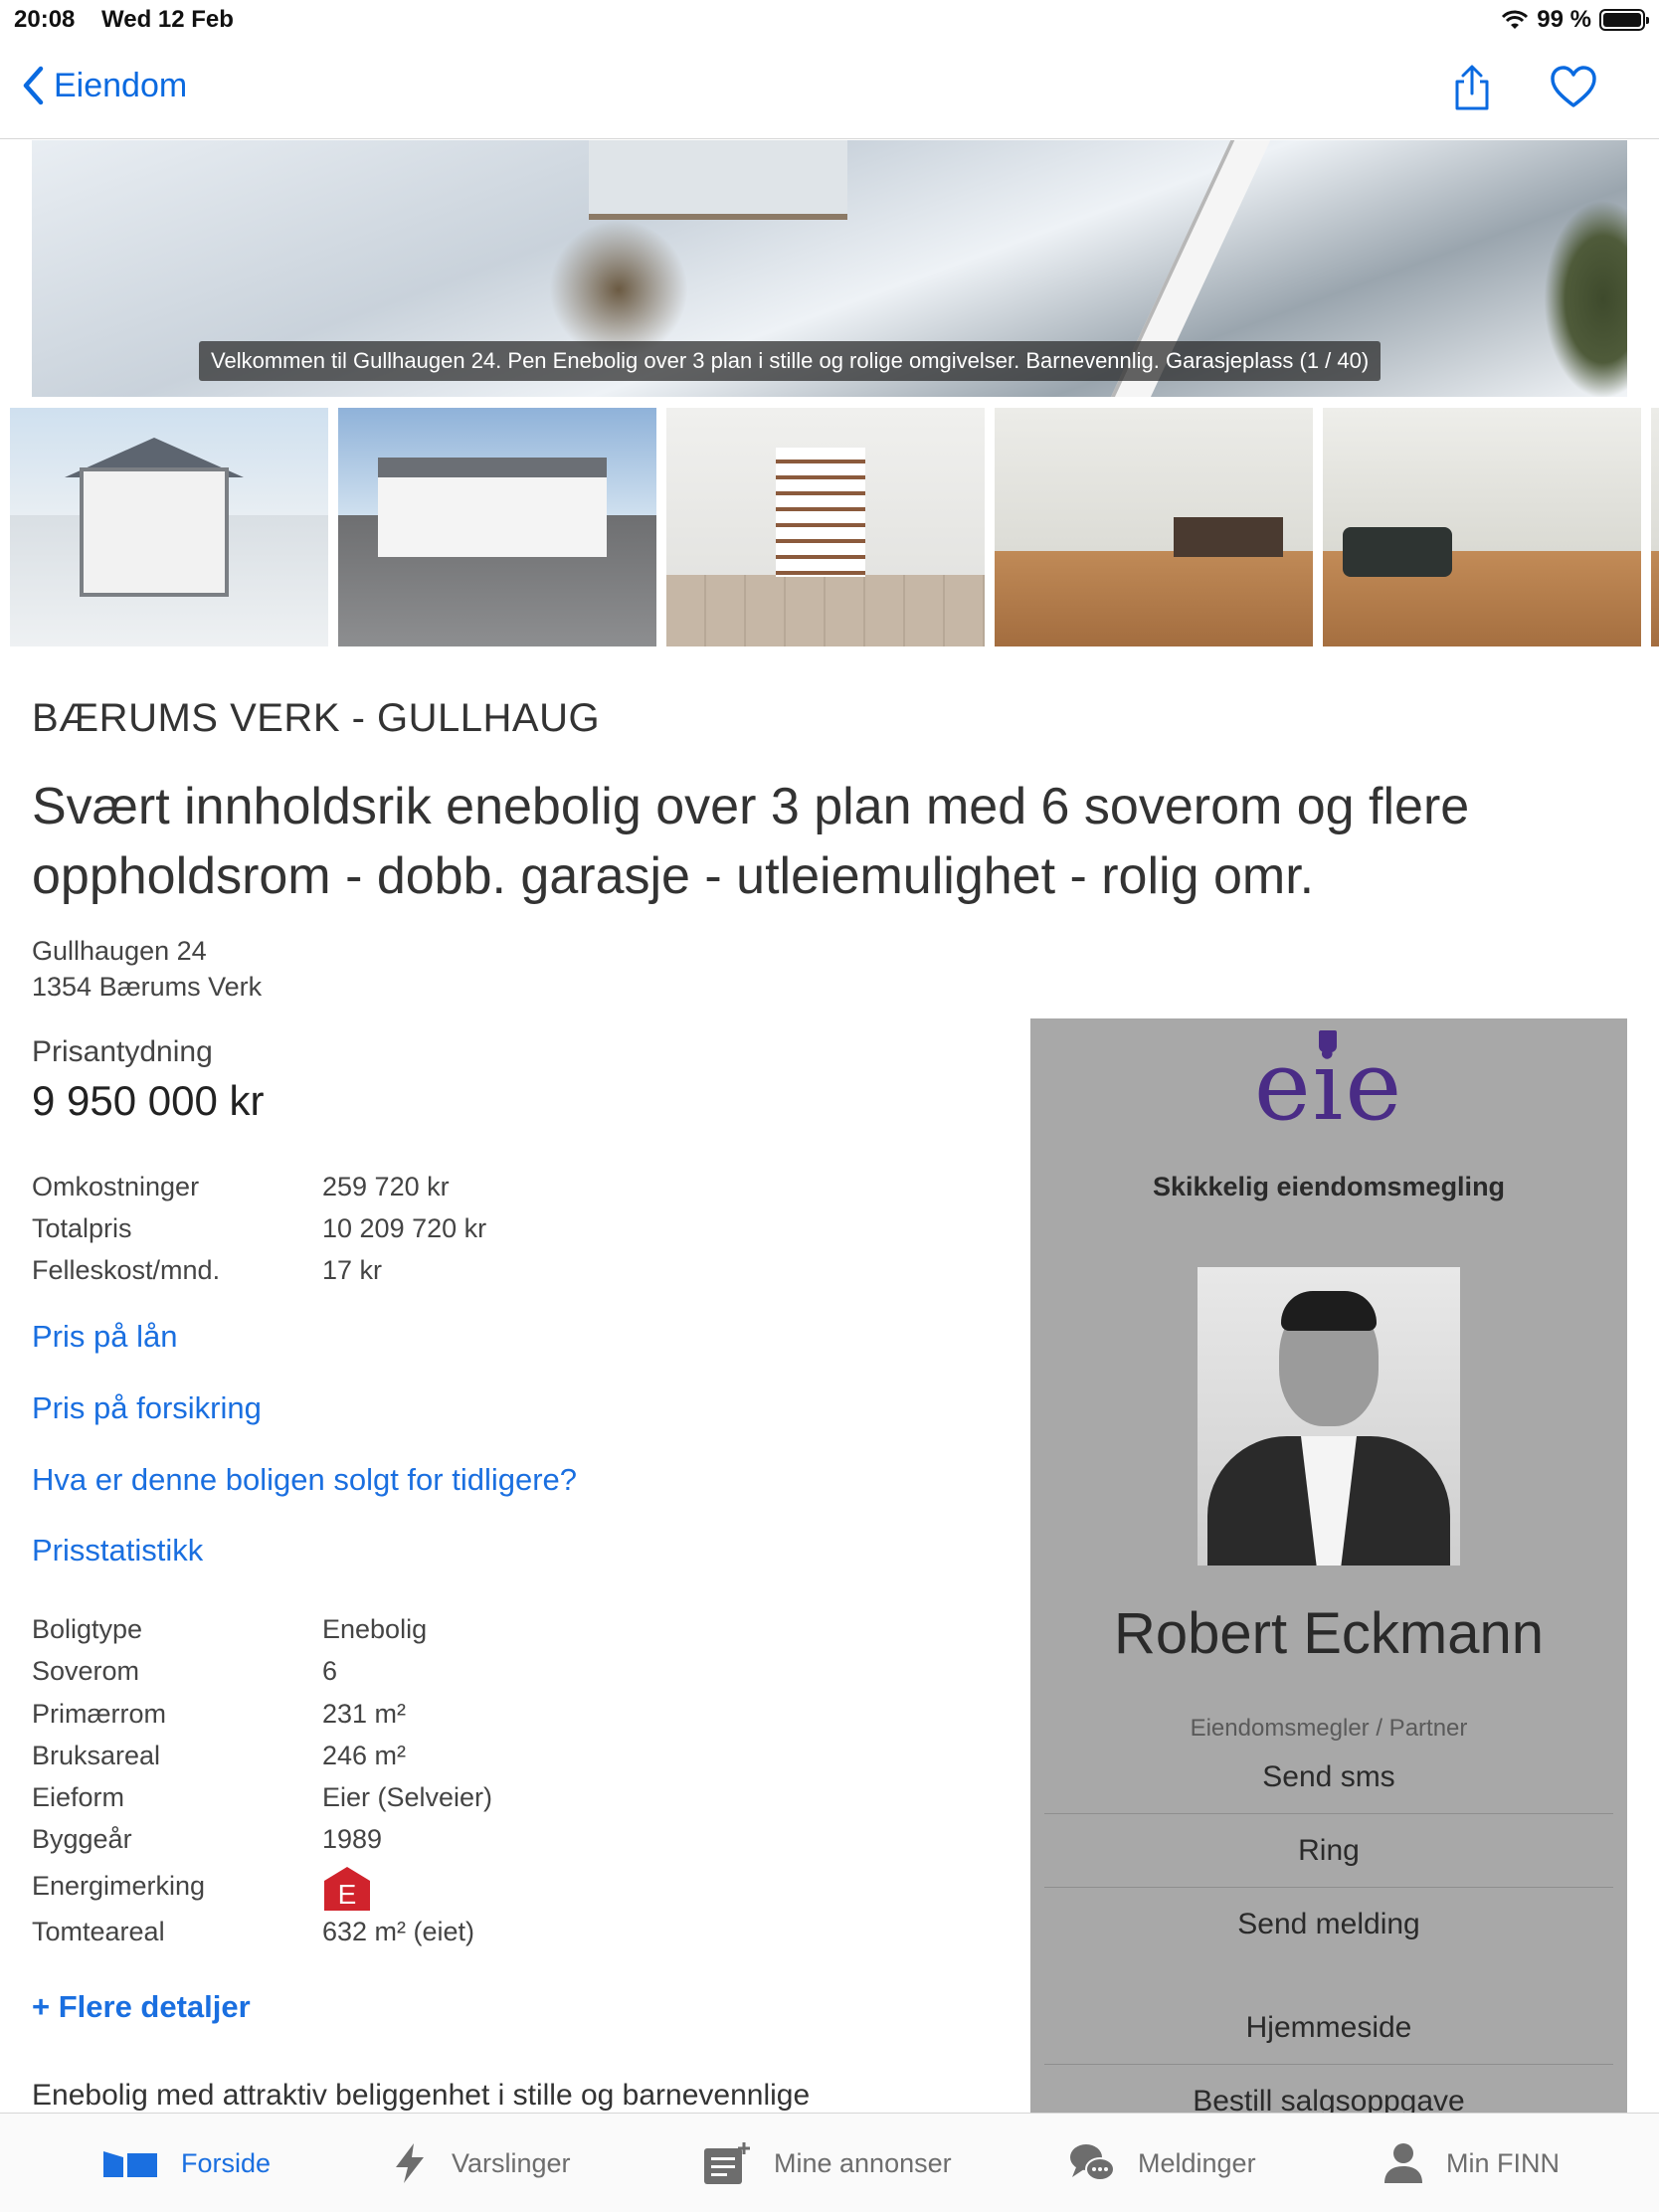  What do you see at coordinates (1328, 1086) in the screenshot?
I see `agency-logo: eie` at bounding box center [1328, 1086].